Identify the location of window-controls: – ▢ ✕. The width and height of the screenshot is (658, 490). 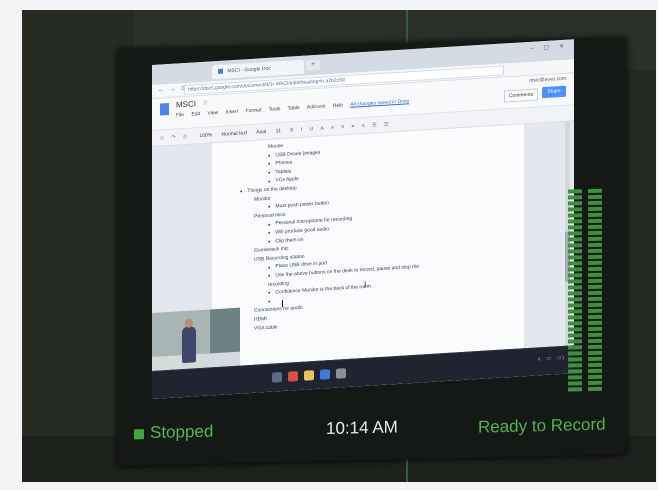
(549, 47).